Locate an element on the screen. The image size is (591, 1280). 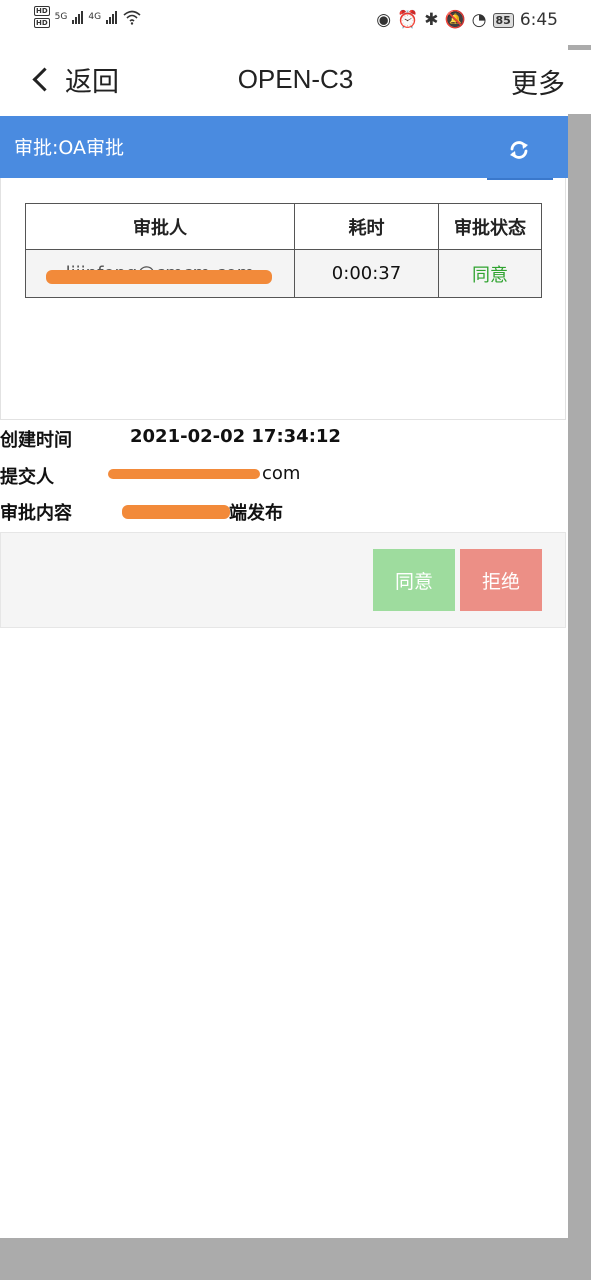
network-4g-label: 4G is located at coordinates (95, 17).